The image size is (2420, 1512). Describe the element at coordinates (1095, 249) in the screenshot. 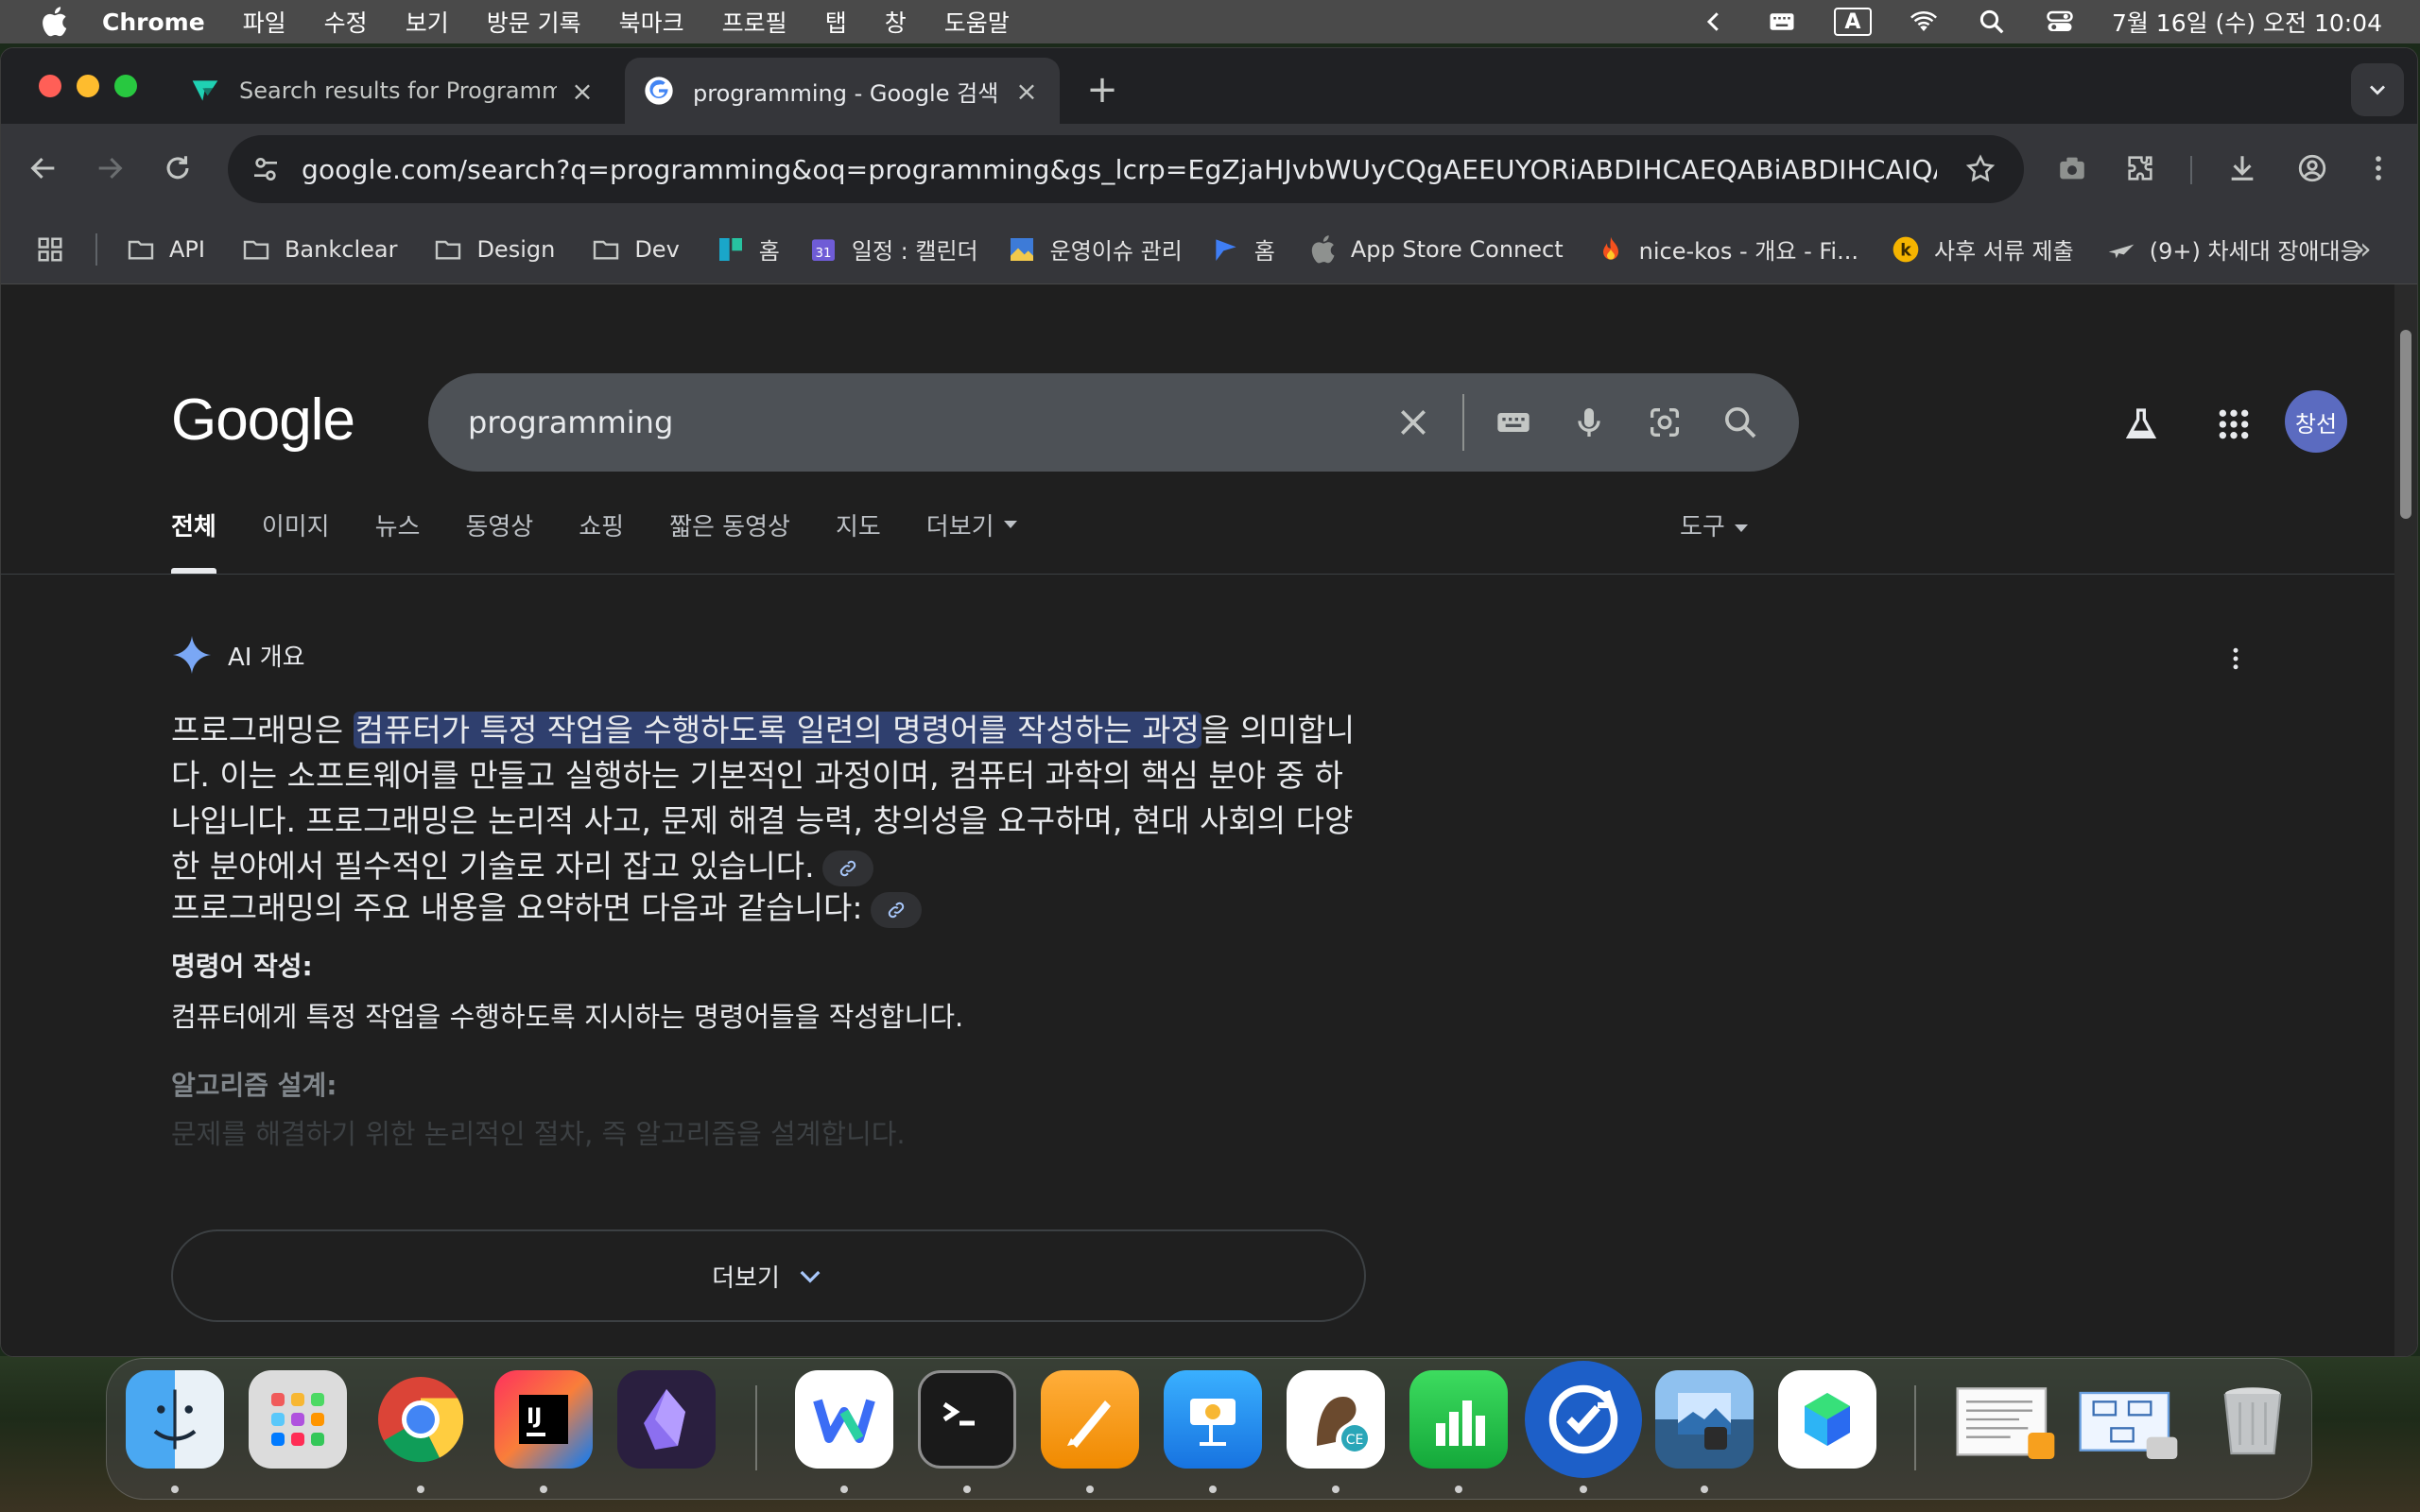

I see `bookmark-ops-issues: 운영이슈 관리` at that location.